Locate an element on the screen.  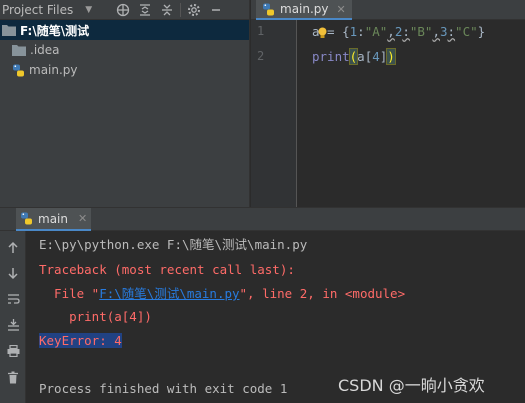
tree-item-main-py: main.py is located at coordinates (124, 70).